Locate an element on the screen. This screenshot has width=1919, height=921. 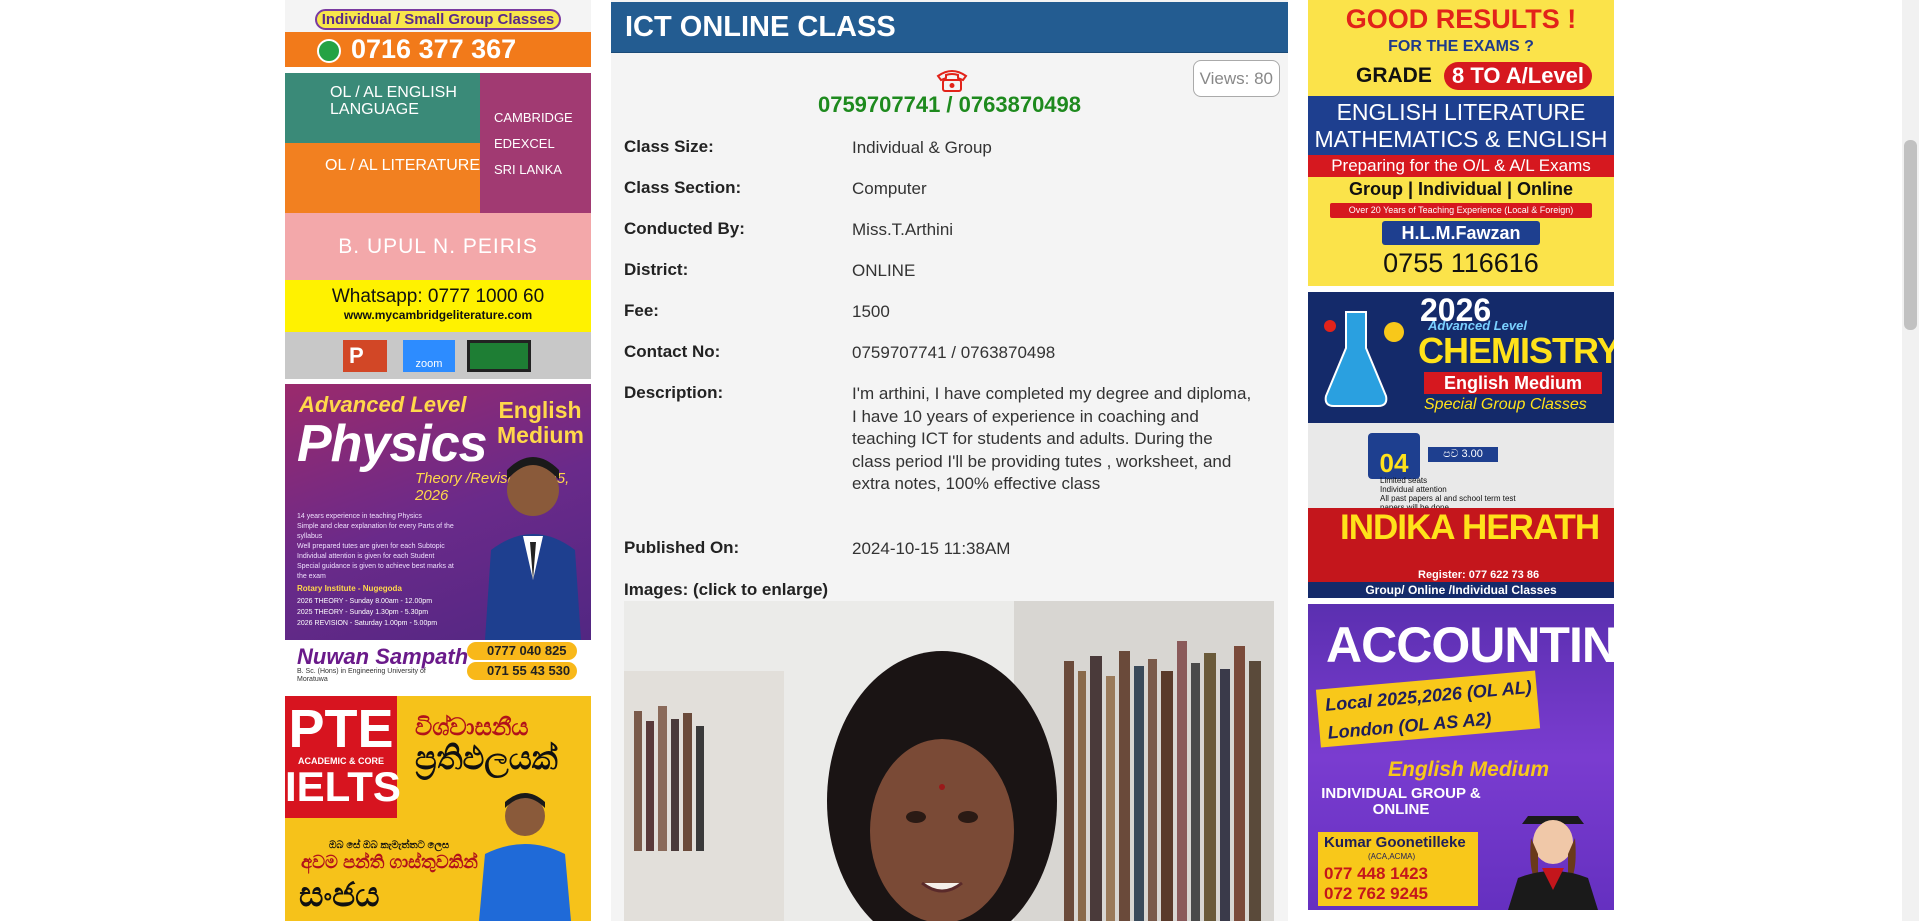
detail-label: Fee: is located at coordinates (641, 310).